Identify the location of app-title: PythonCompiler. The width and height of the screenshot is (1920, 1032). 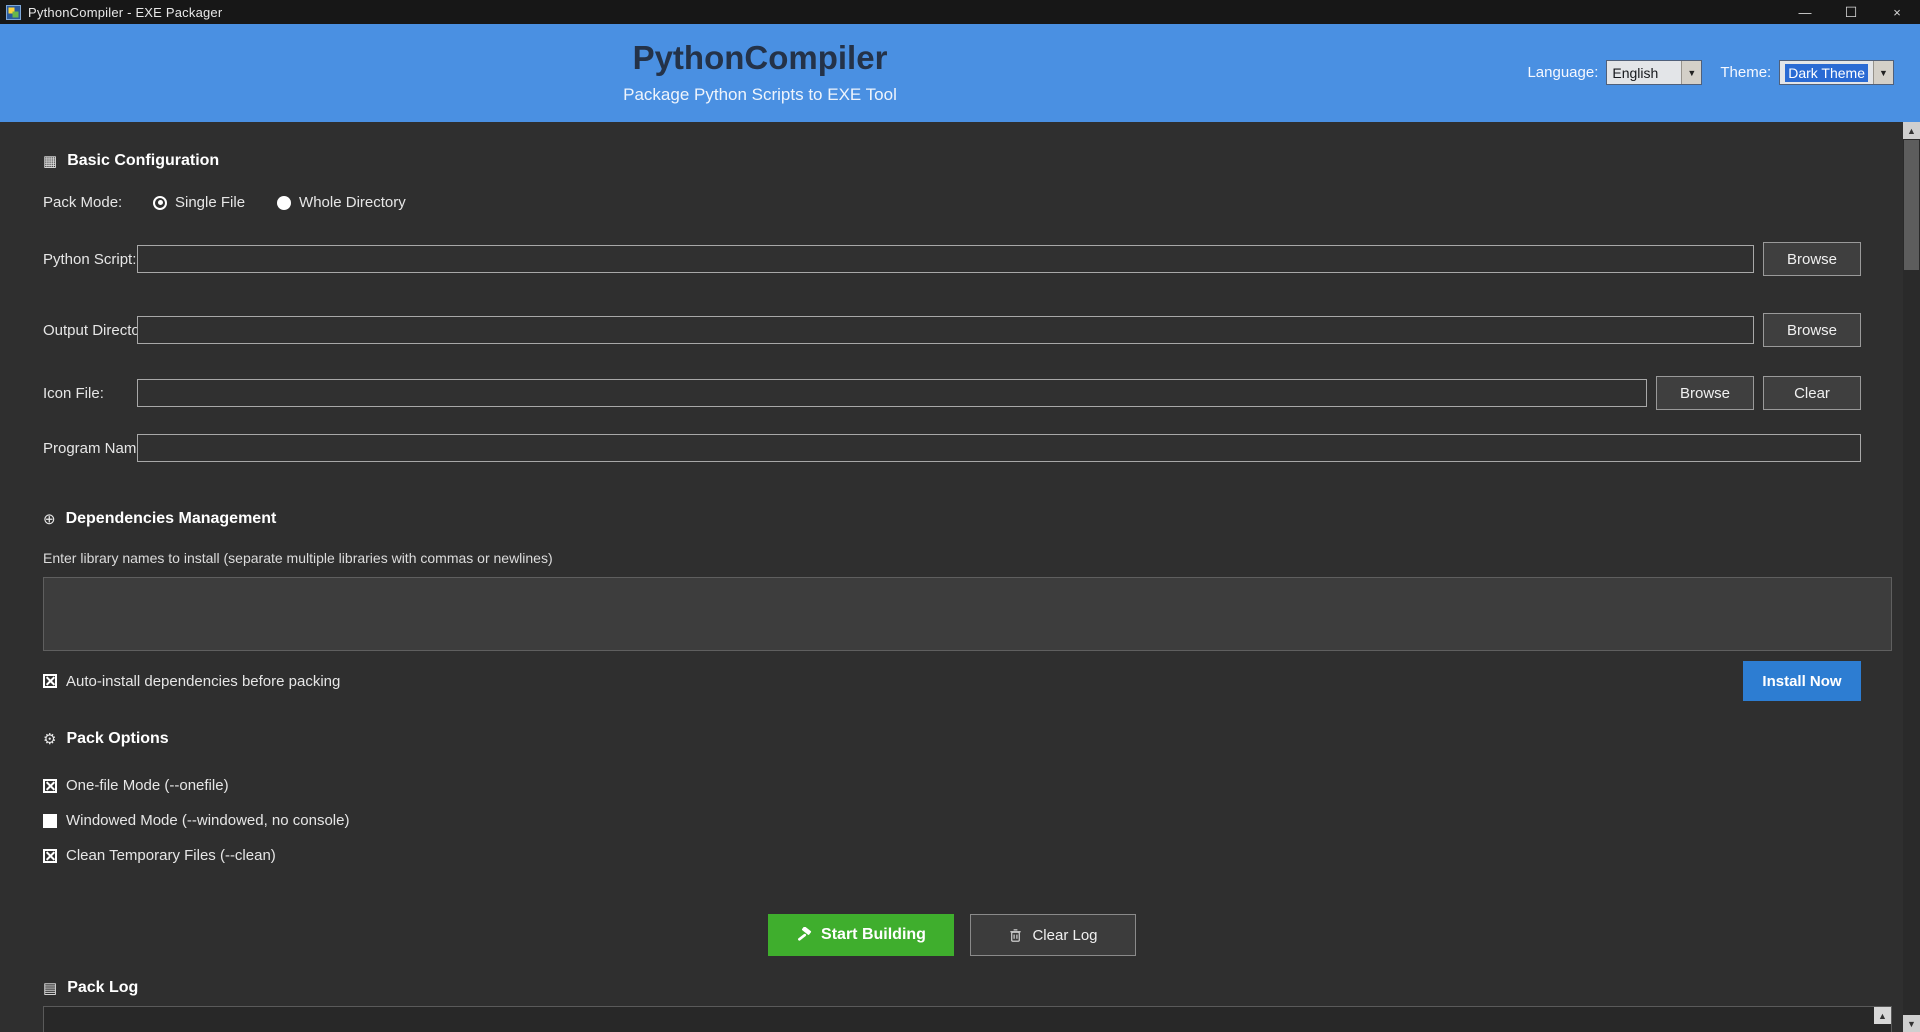
(760, 57).